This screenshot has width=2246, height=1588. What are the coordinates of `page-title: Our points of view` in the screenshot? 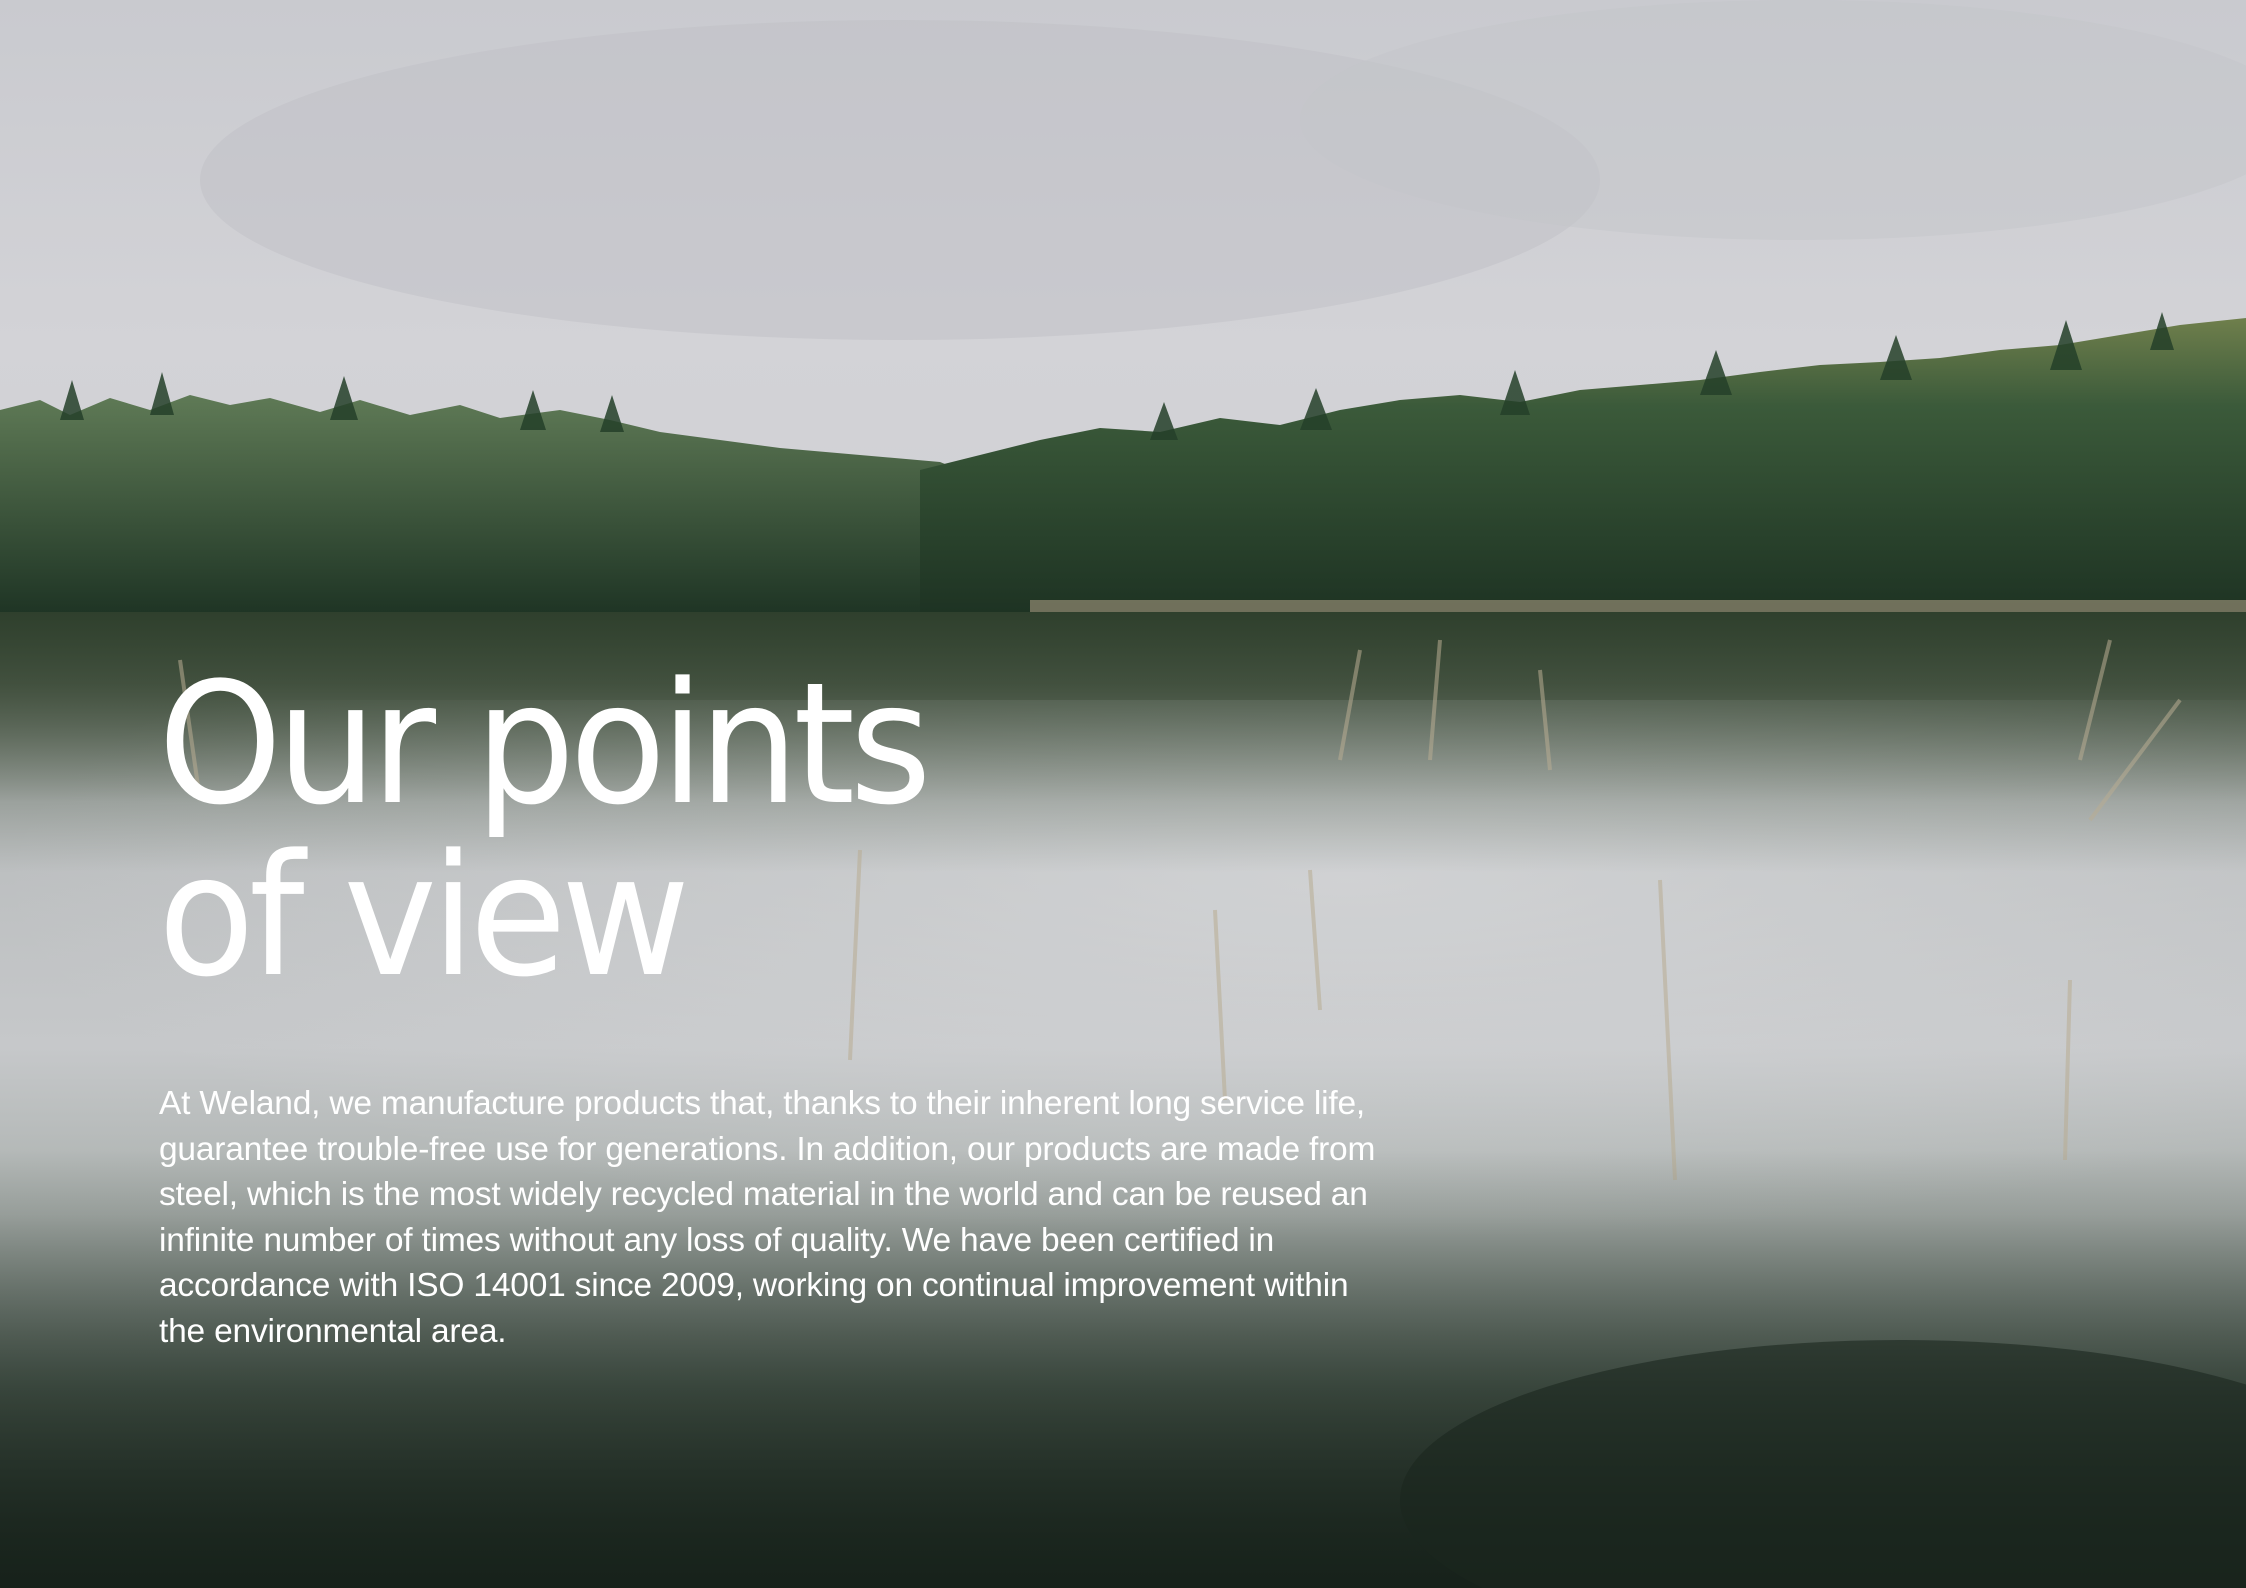 It's located at (545, 830).